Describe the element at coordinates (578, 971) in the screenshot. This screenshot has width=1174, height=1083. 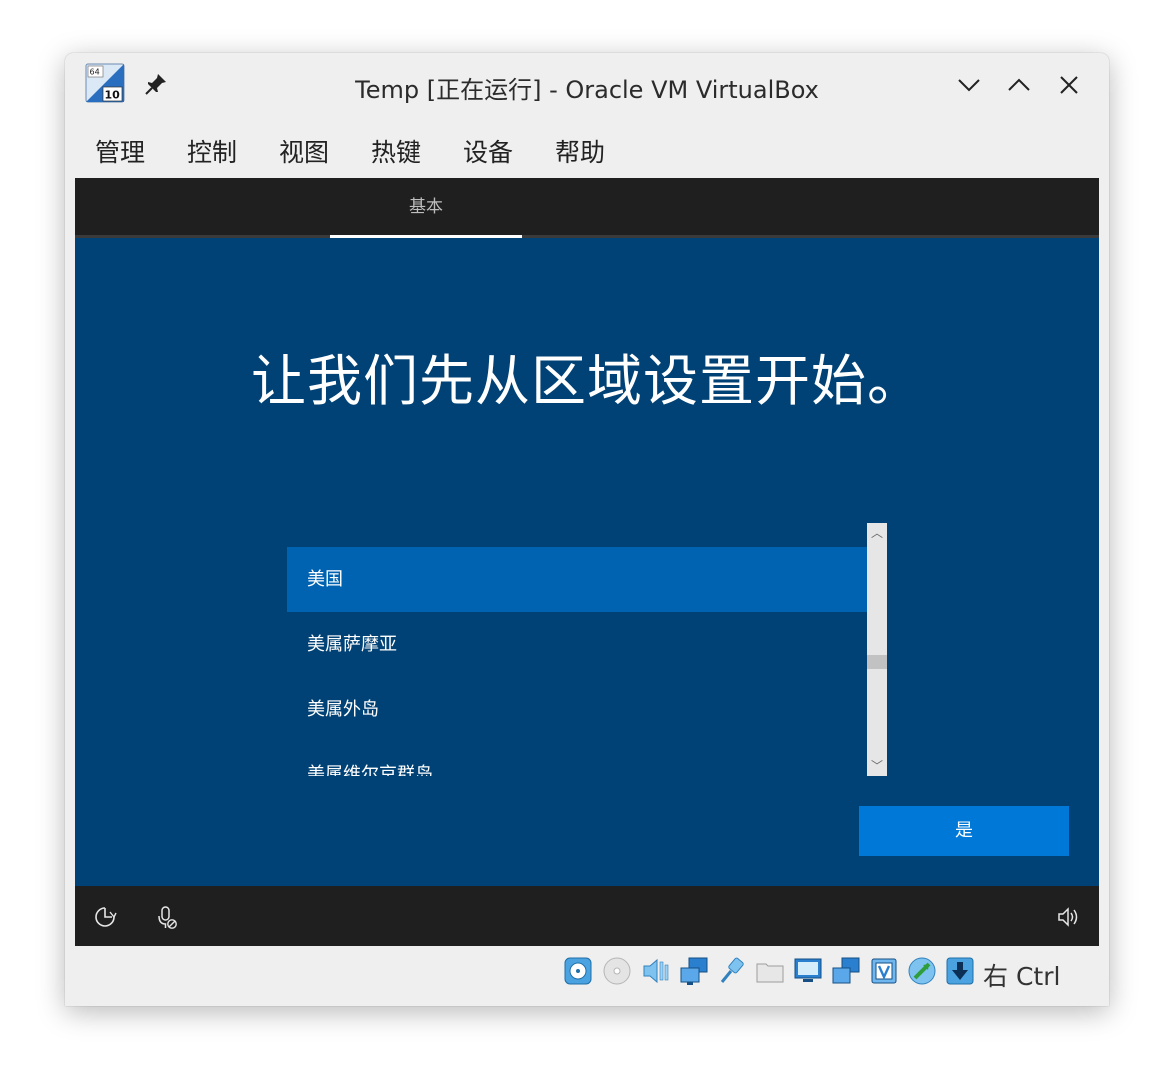
I see `hard-disk-icon` at that location.